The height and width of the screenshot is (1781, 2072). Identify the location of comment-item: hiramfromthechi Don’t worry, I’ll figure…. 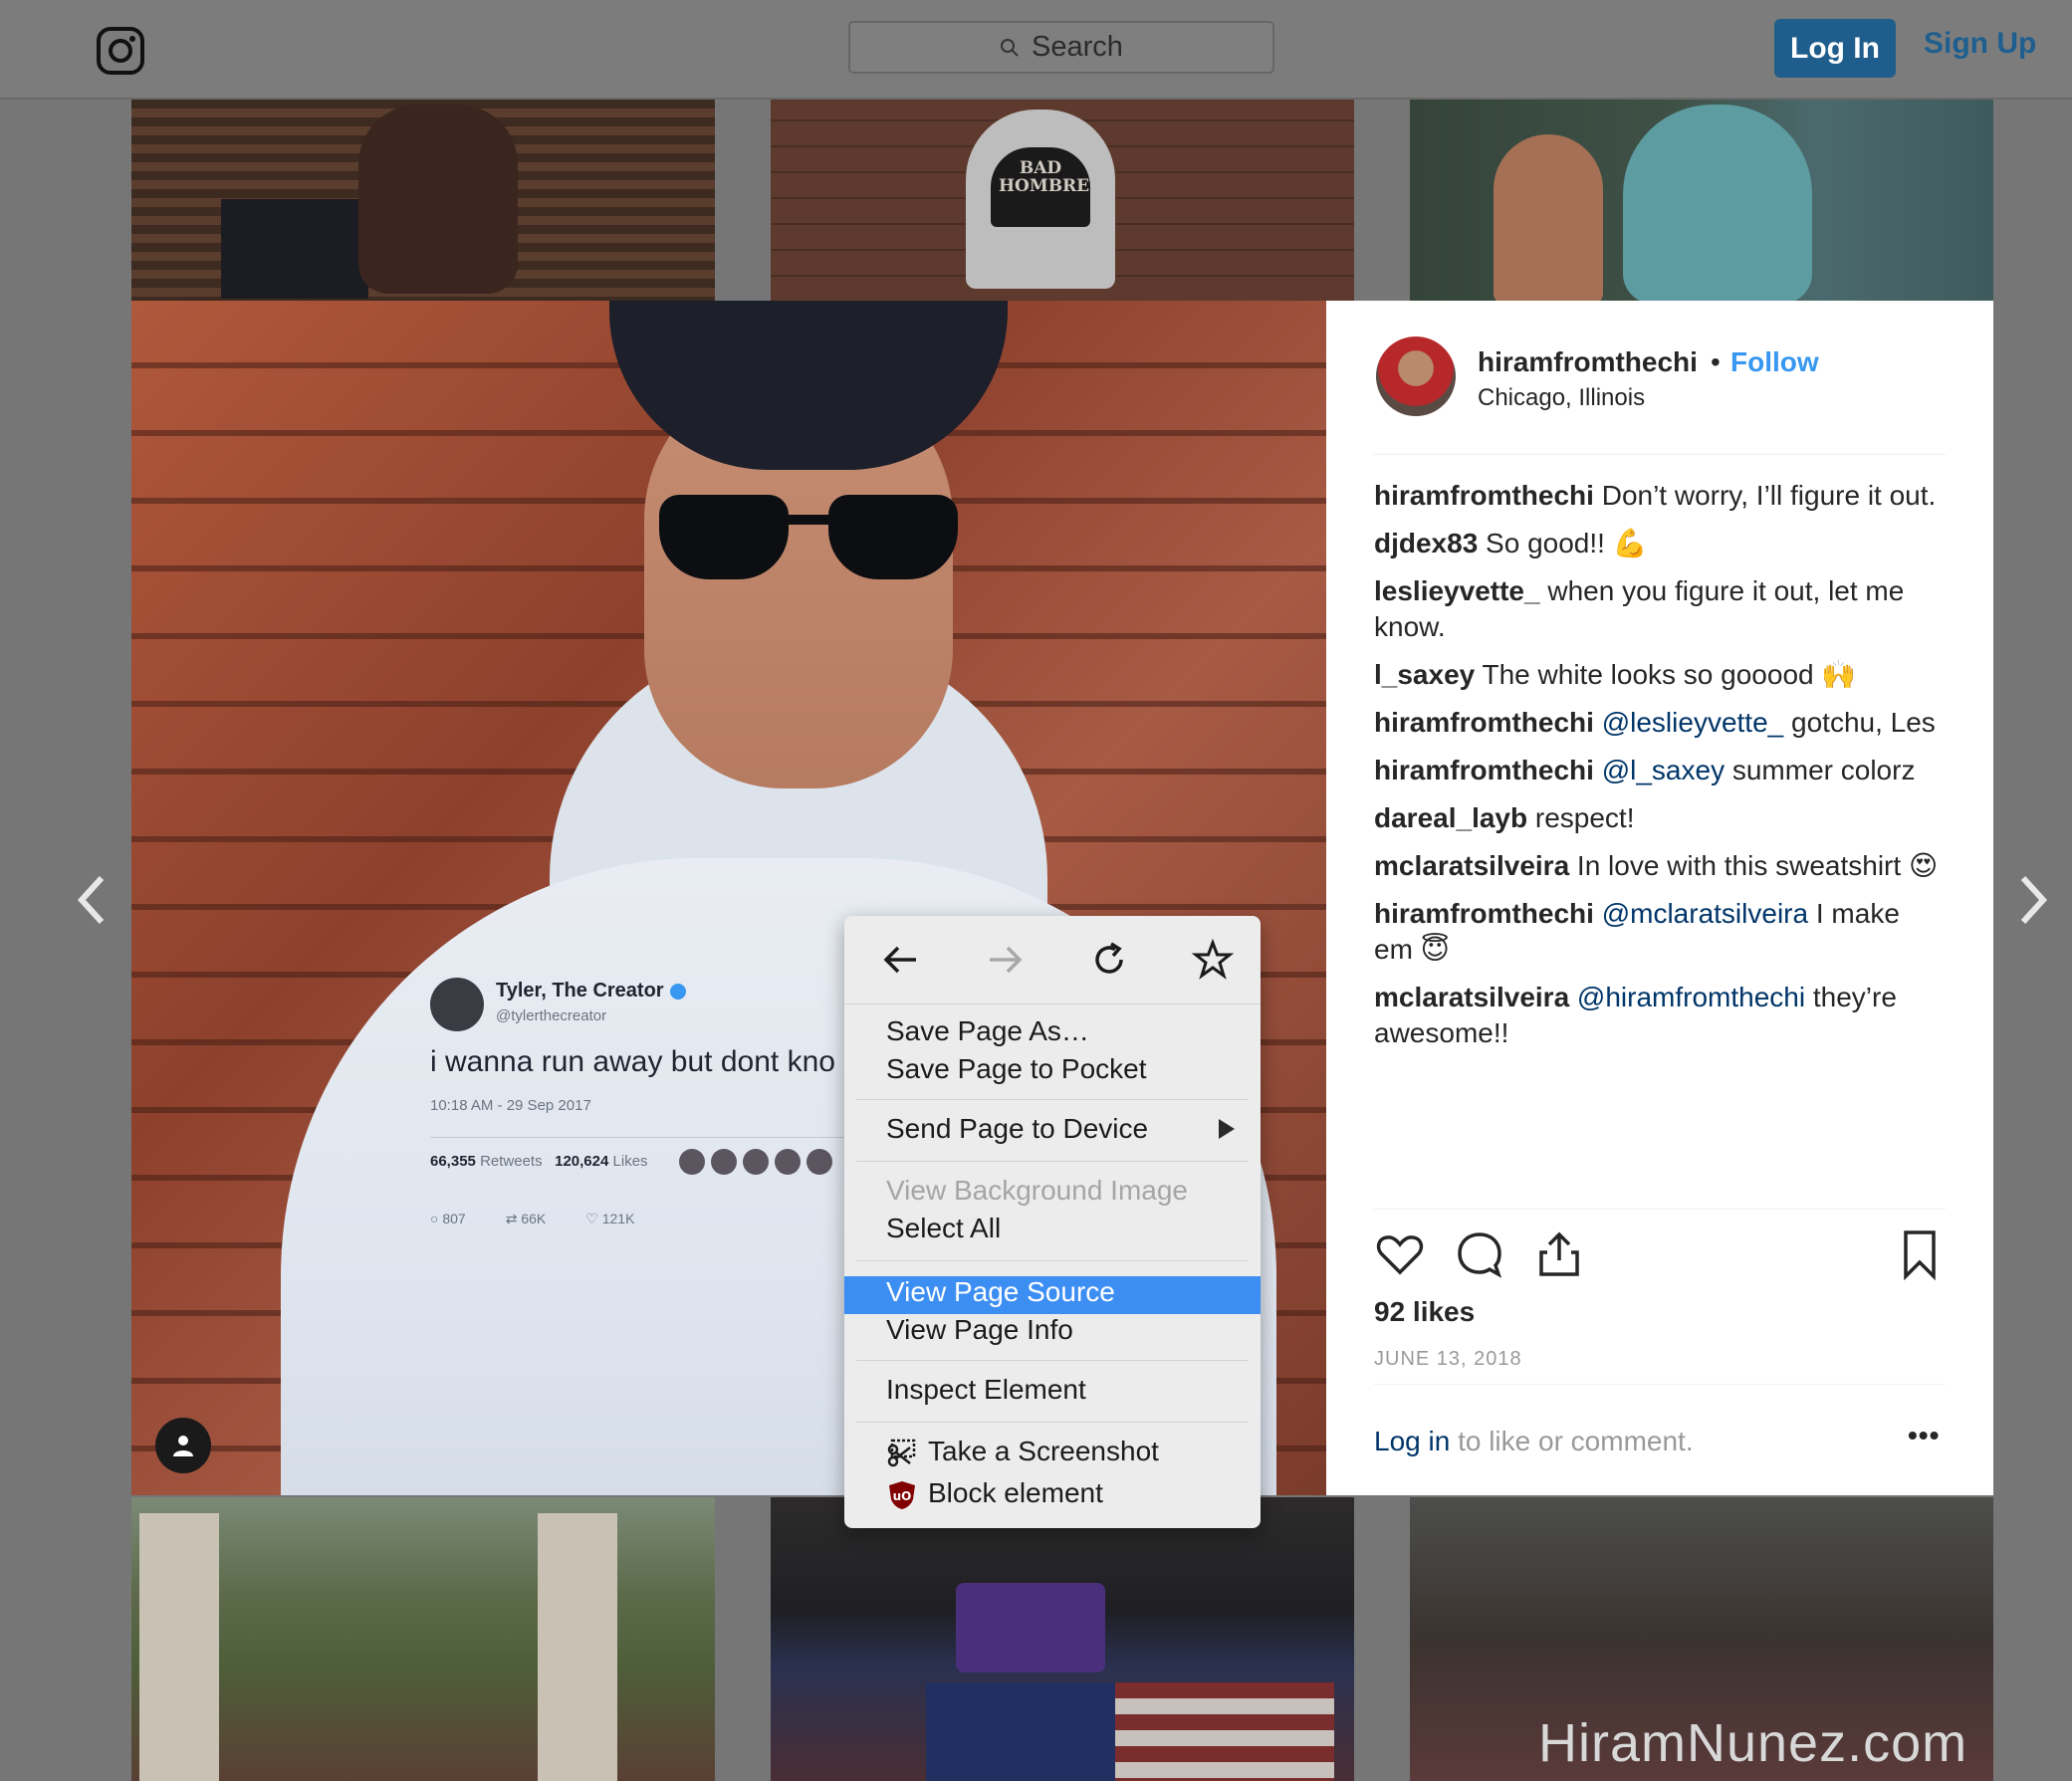
(1655, 495).